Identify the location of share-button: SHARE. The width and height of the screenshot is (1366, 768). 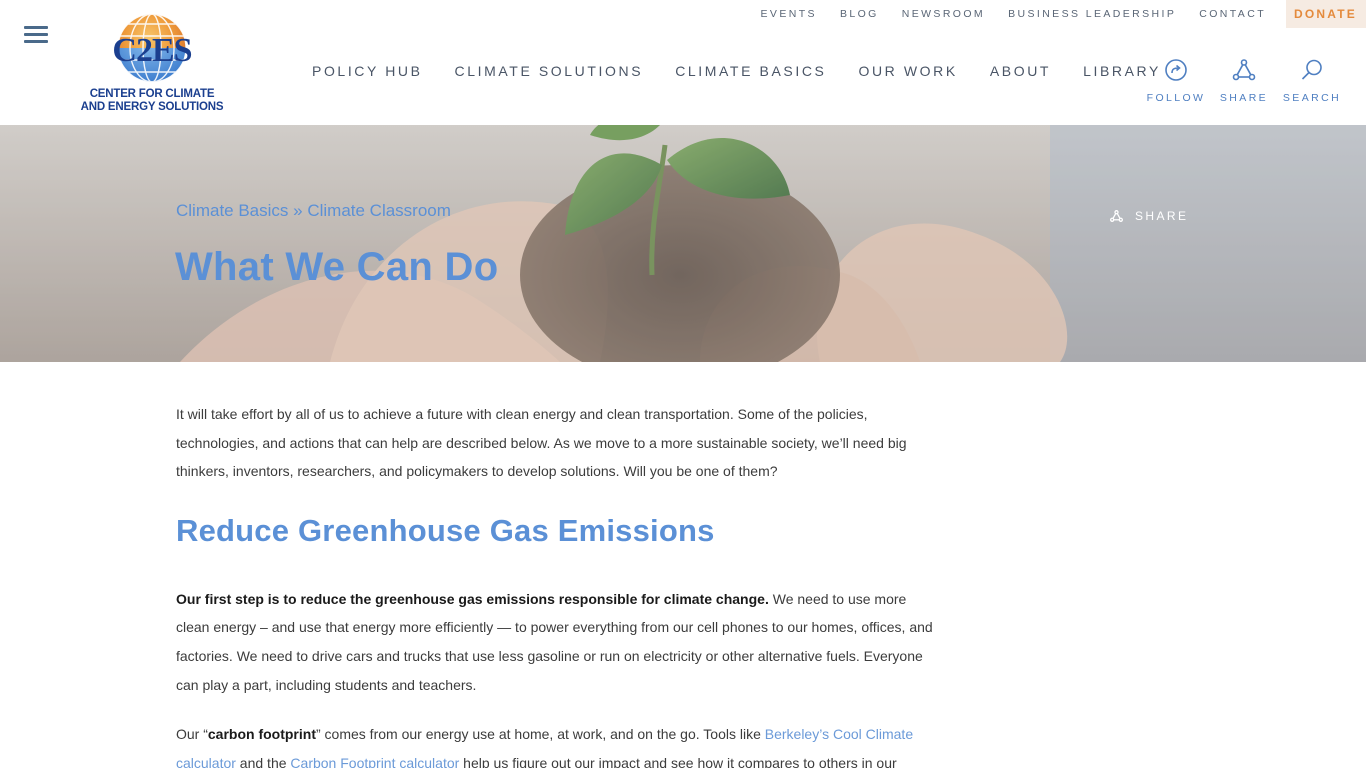
(1244, 82).